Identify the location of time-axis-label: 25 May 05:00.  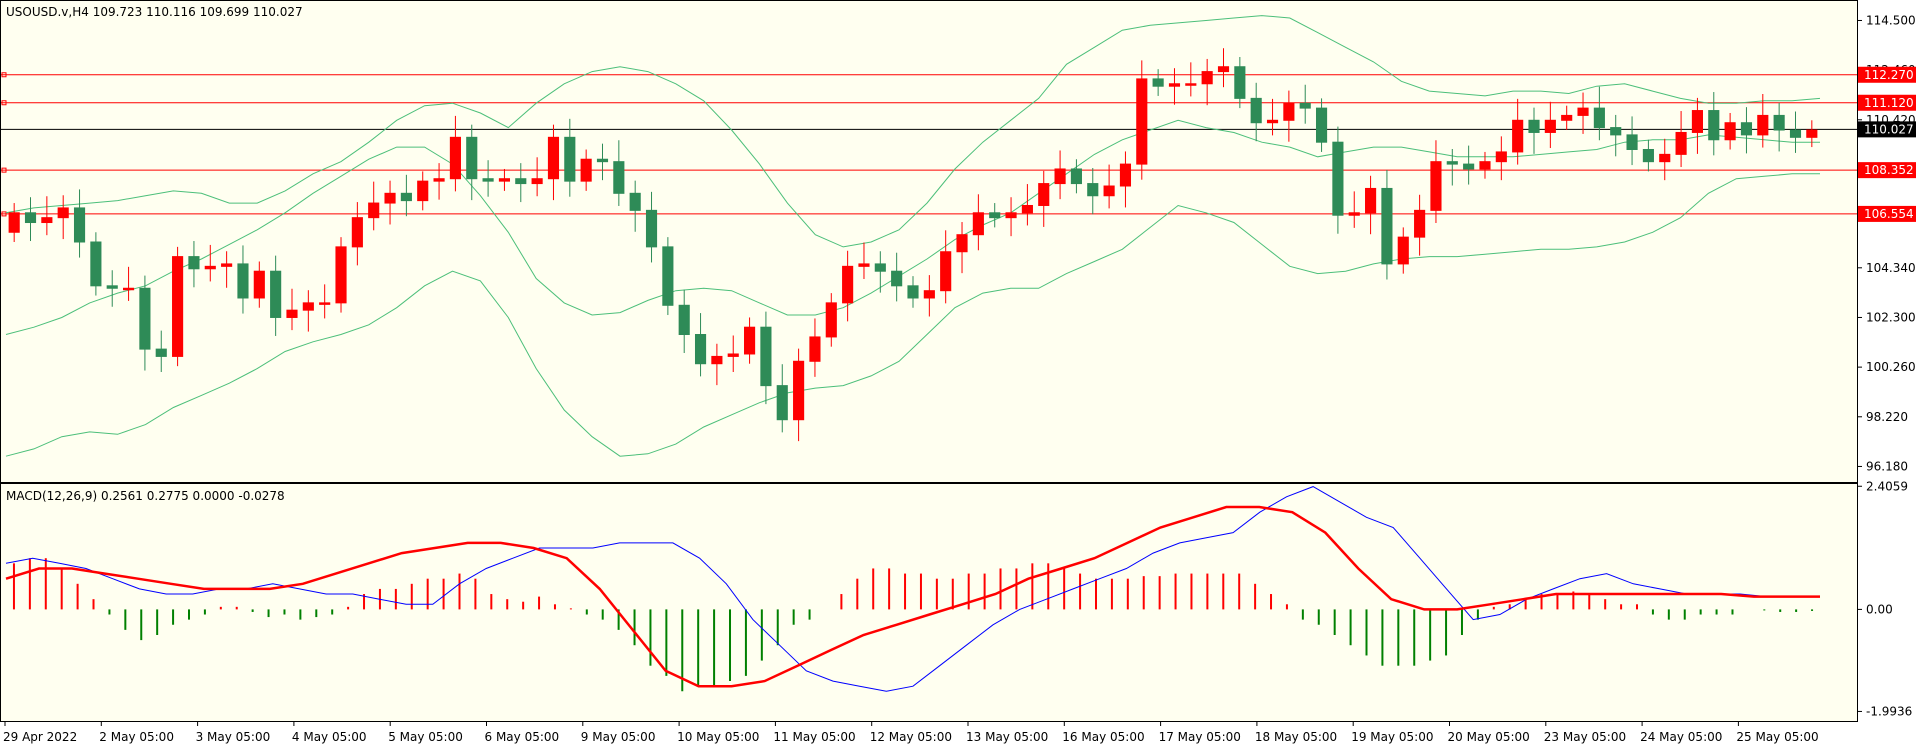
(1777, 737).